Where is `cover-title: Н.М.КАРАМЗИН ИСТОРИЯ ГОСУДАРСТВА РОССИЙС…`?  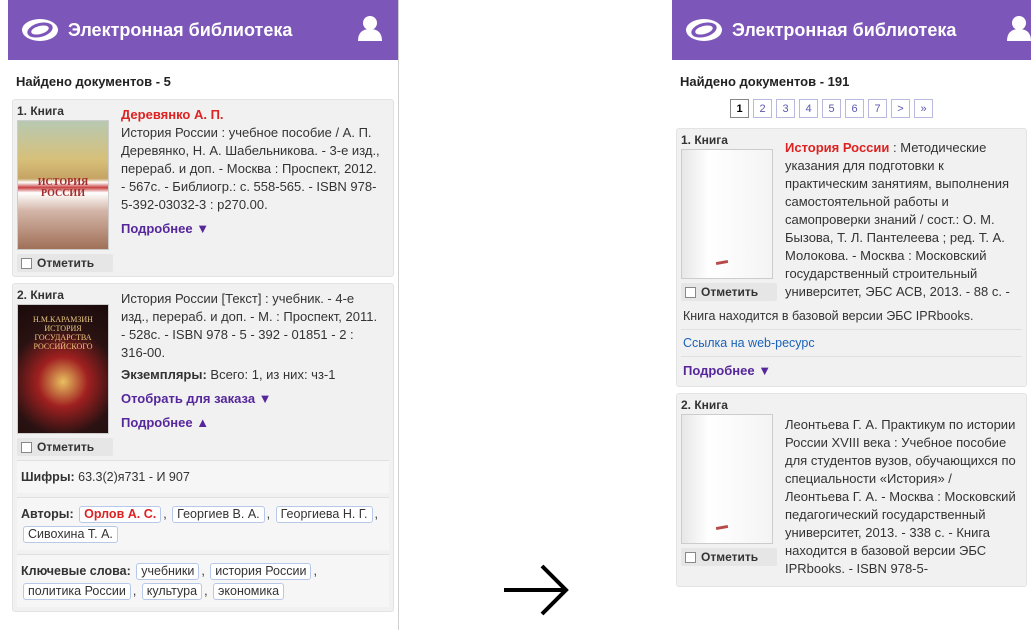 cover-title: Н.М.КАРАМЗИН ИСТОРИЯ ГОСУДАРСТВА РОССИЙС… is located at coordinates (63, 333).